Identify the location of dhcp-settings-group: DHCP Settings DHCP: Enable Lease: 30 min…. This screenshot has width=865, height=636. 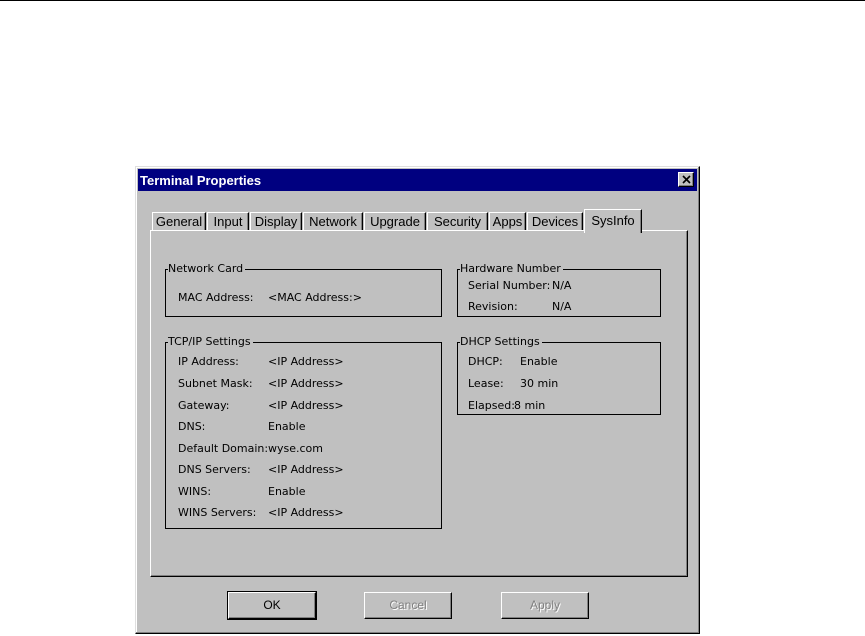
(559, 375).